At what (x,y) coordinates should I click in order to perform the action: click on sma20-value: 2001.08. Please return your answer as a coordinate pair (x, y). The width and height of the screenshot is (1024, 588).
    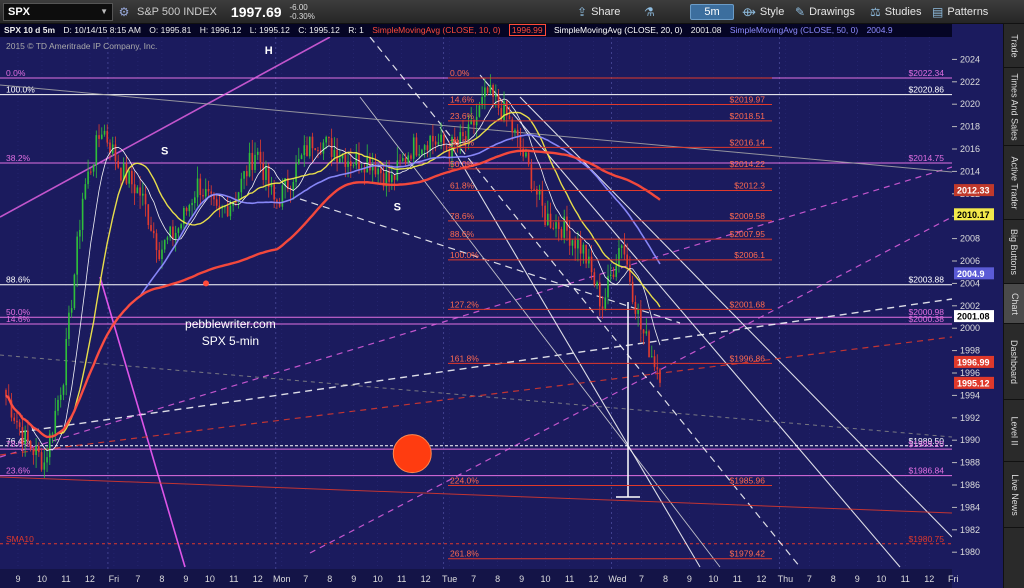
    Looking at the image, I should click on (706, 30).